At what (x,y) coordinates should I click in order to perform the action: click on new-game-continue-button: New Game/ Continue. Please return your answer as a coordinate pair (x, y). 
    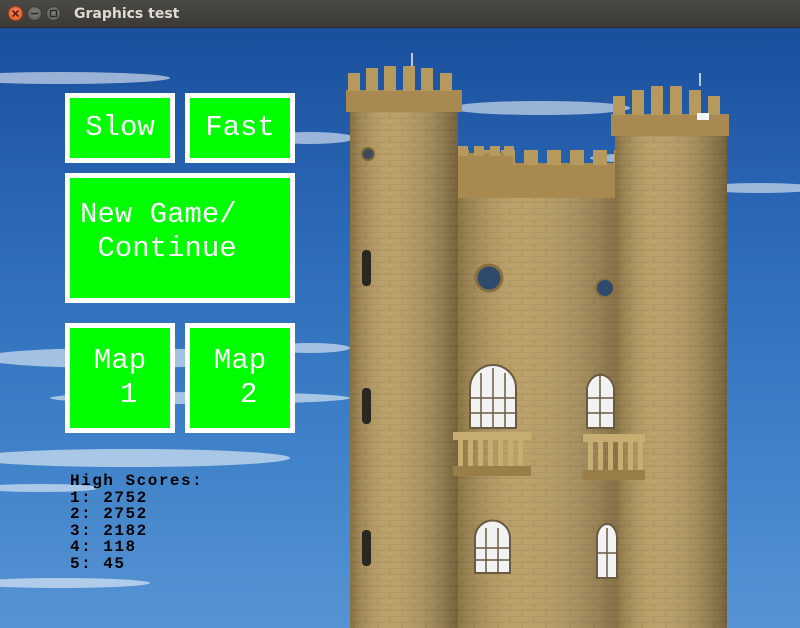
    Looking at the image, I should click on (180, 238).